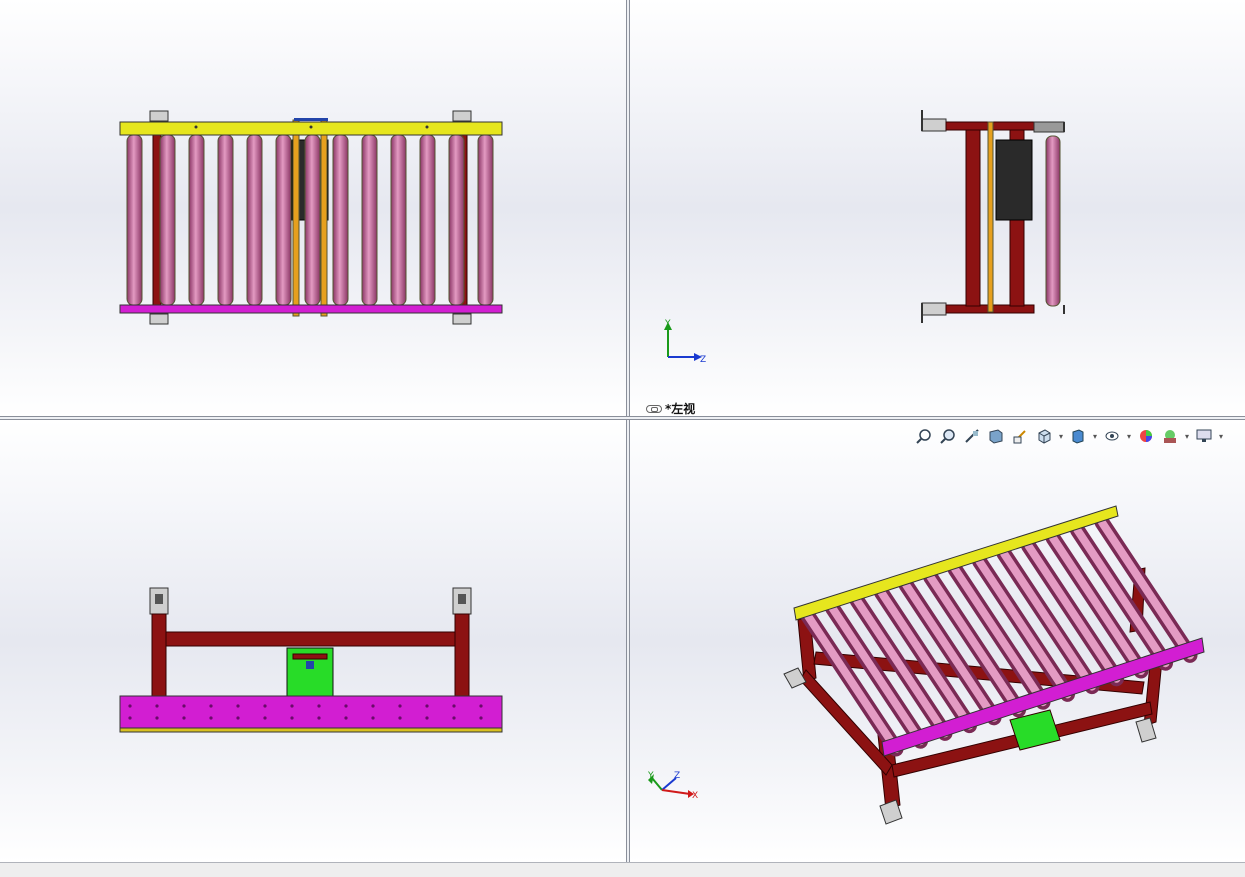 The height and width of the screenshot is (877, 1245). What do you see at coordinates (672, 786) in the screenshot?
I see `coordinate-triad: Y Z X` at bounding box center [672, 786].